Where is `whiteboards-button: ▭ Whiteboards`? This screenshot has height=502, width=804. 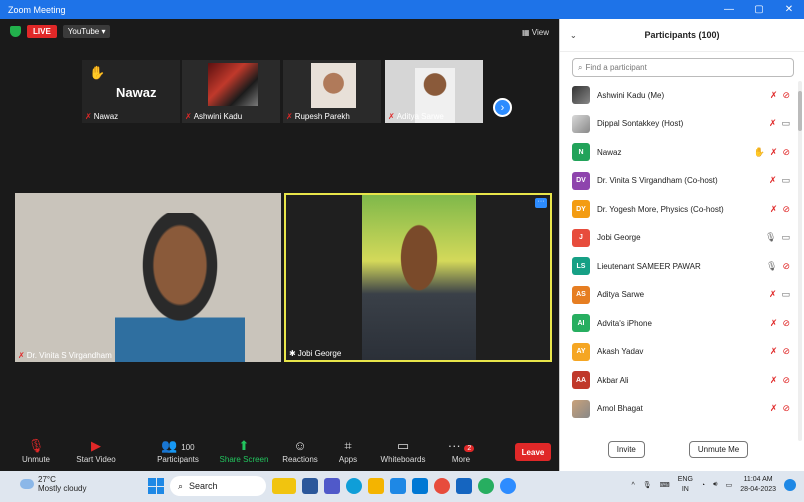
whiteboards-button: ▭ Whiteboards is located at coordinates (403, 450).